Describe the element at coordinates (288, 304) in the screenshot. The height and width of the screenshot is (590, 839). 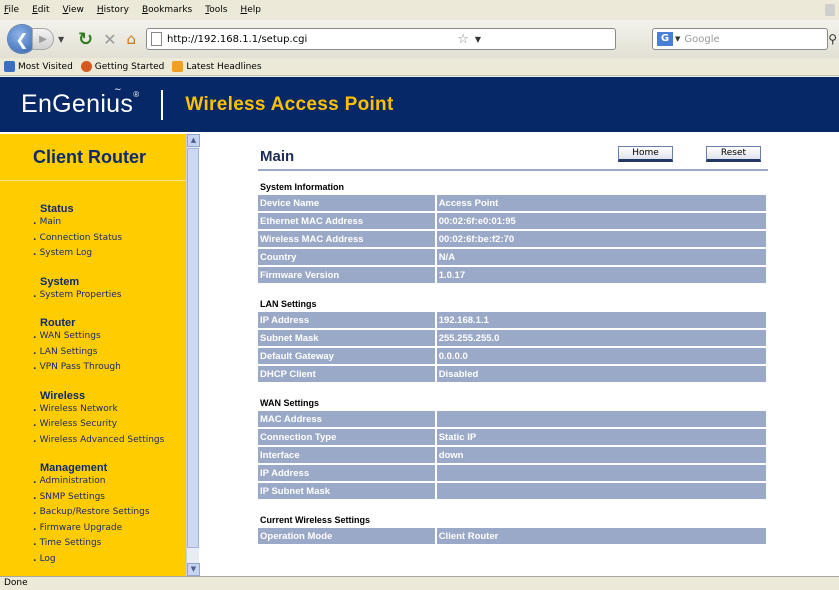
I see `section-title: LAN Settings` at that location.